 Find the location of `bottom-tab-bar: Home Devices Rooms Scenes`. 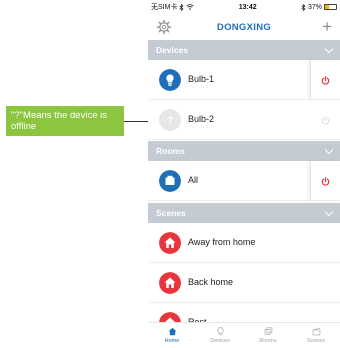

bottom-tab-bar: Home Devices Rooms Scenes is located at coordinates (244, 335).